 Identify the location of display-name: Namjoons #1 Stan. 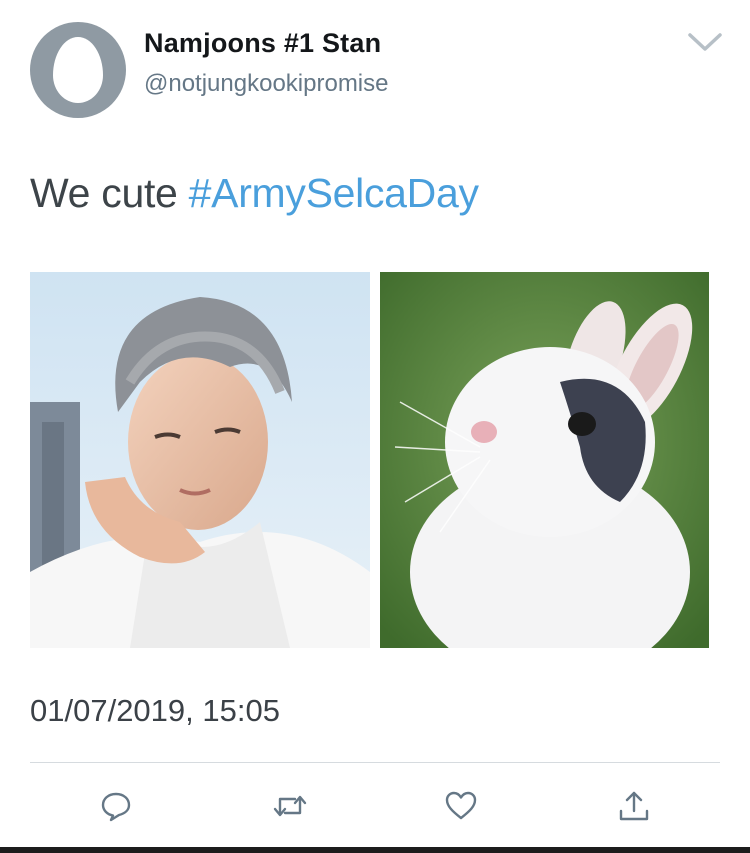
(262, 43).